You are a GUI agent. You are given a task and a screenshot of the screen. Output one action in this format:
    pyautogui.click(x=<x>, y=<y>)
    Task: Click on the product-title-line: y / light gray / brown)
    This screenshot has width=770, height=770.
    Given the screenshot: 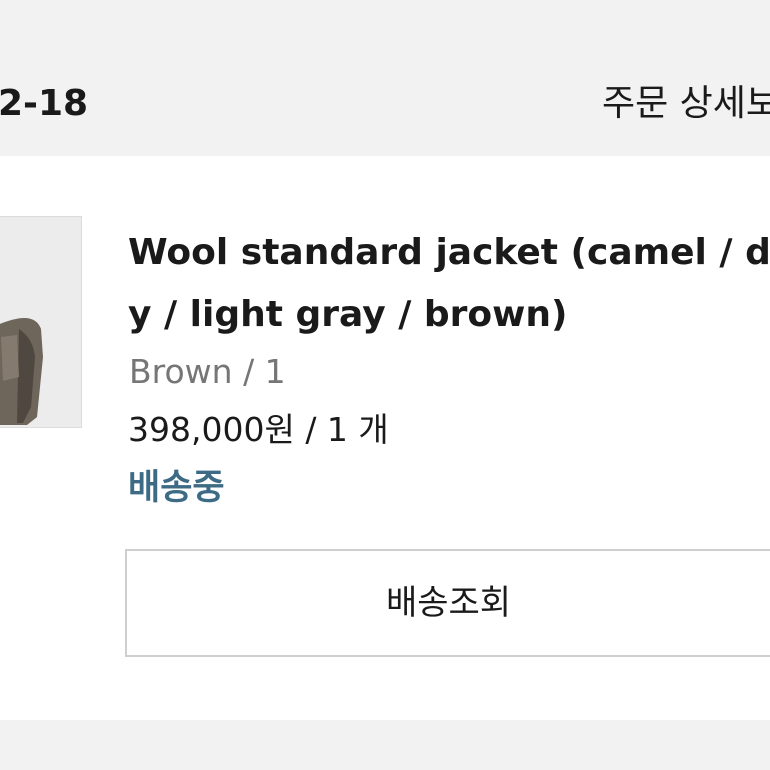 What is the action you would take?
    pyautogui.click(x=348, y=314)
    